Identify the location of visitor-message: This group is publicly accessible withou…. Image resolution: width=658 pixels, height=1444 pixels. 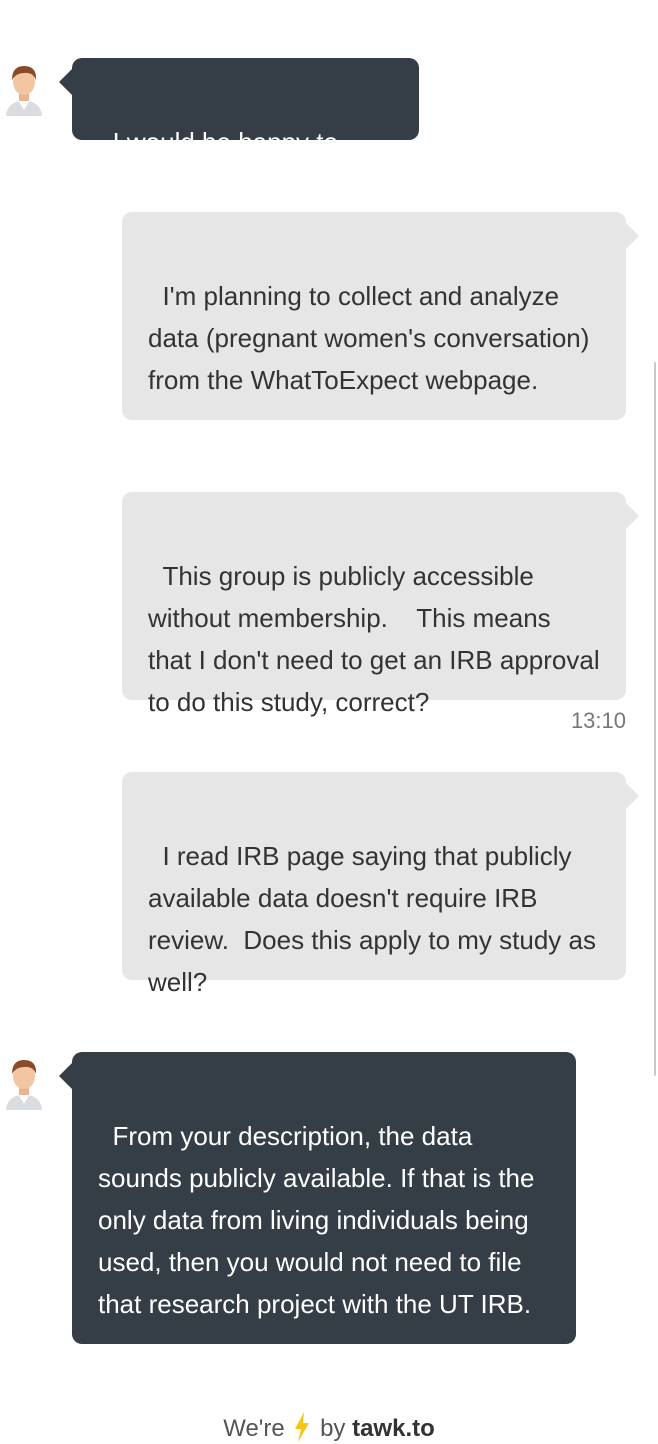
(380, 604).